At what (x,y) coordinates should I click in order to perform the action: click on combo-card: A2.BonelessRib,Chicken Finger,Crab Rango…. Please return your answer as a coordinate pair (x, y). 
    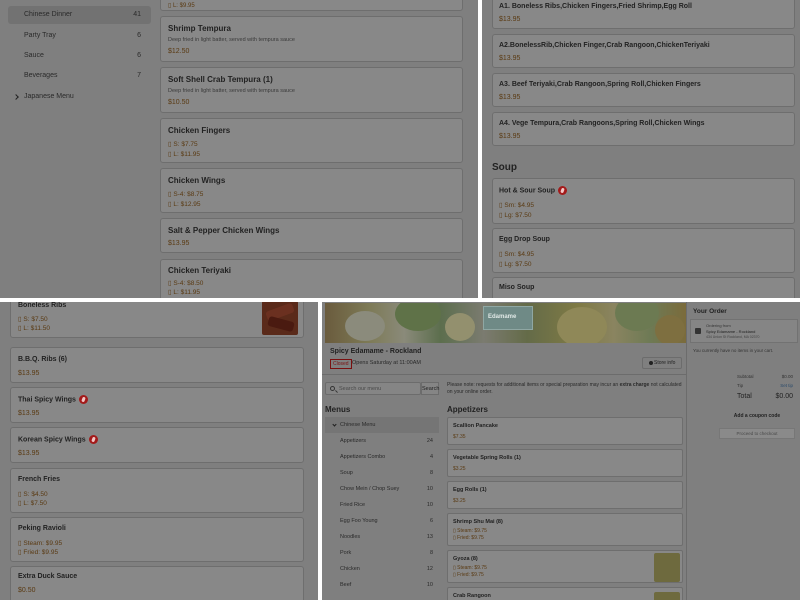
    Looking at the image, I should click on (643, 51).